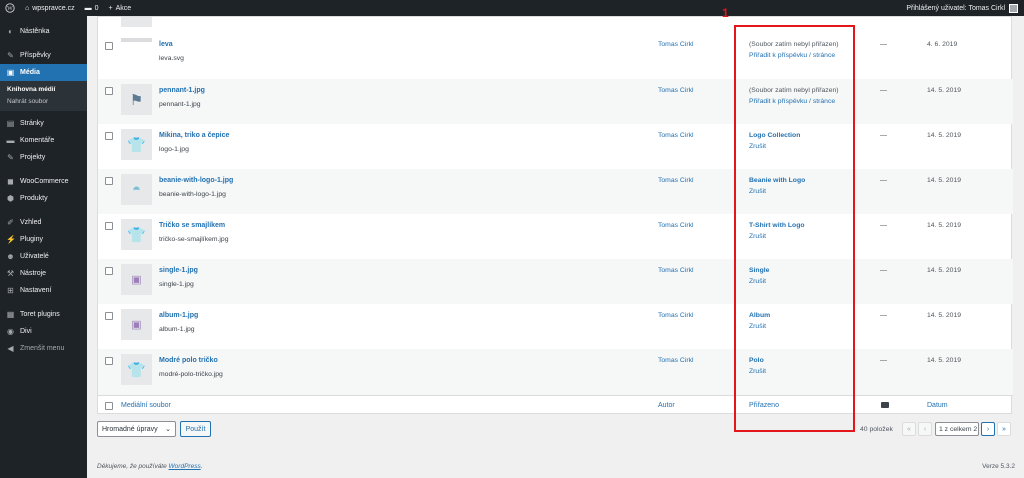 This screenshot has width=1024, height=478. I want to click on wordpress-logo-icon: W, so click(10, 8).